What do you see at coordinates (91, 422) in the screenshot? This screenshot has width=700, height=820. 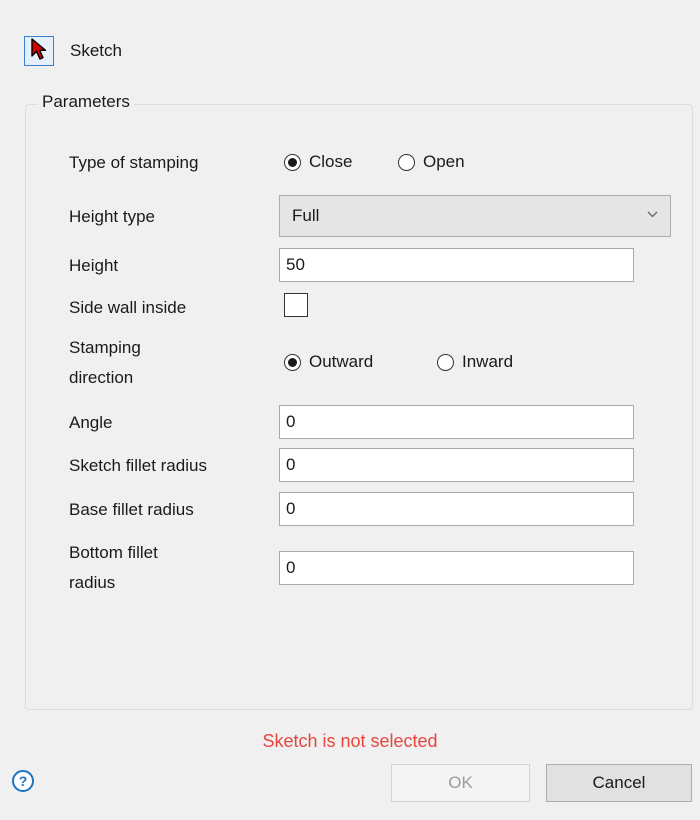 I see `angle-label: Angle` at bounding box center [91, 422].